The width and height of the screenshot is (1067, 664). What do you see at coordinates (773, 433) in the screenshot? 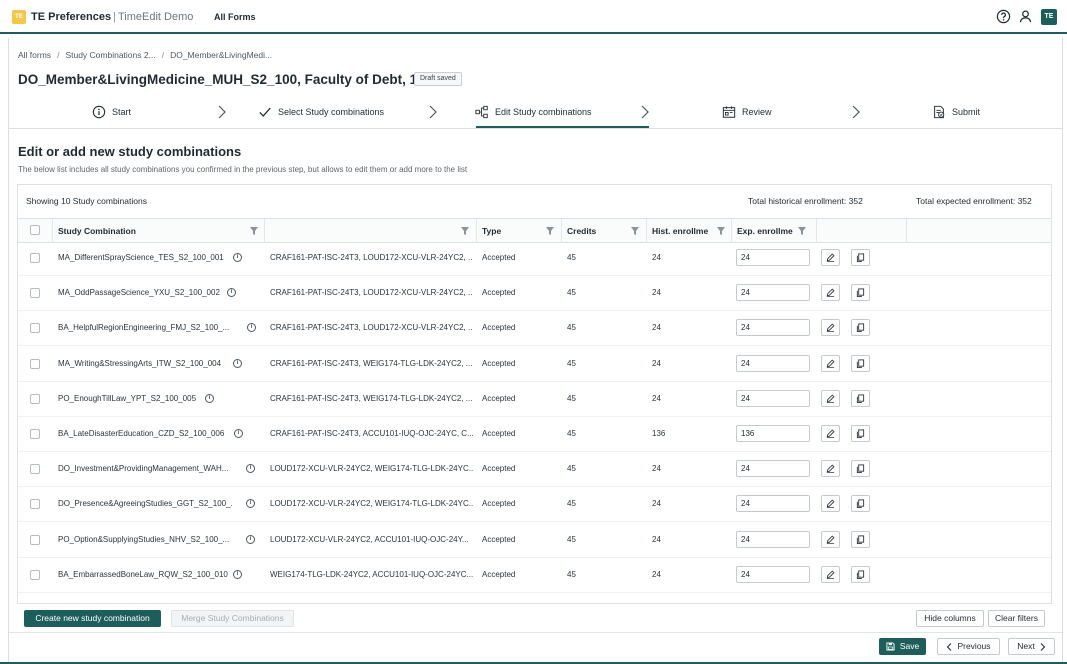
I see `exp-enrollment-input: 136` at bounding box center [773, 433].